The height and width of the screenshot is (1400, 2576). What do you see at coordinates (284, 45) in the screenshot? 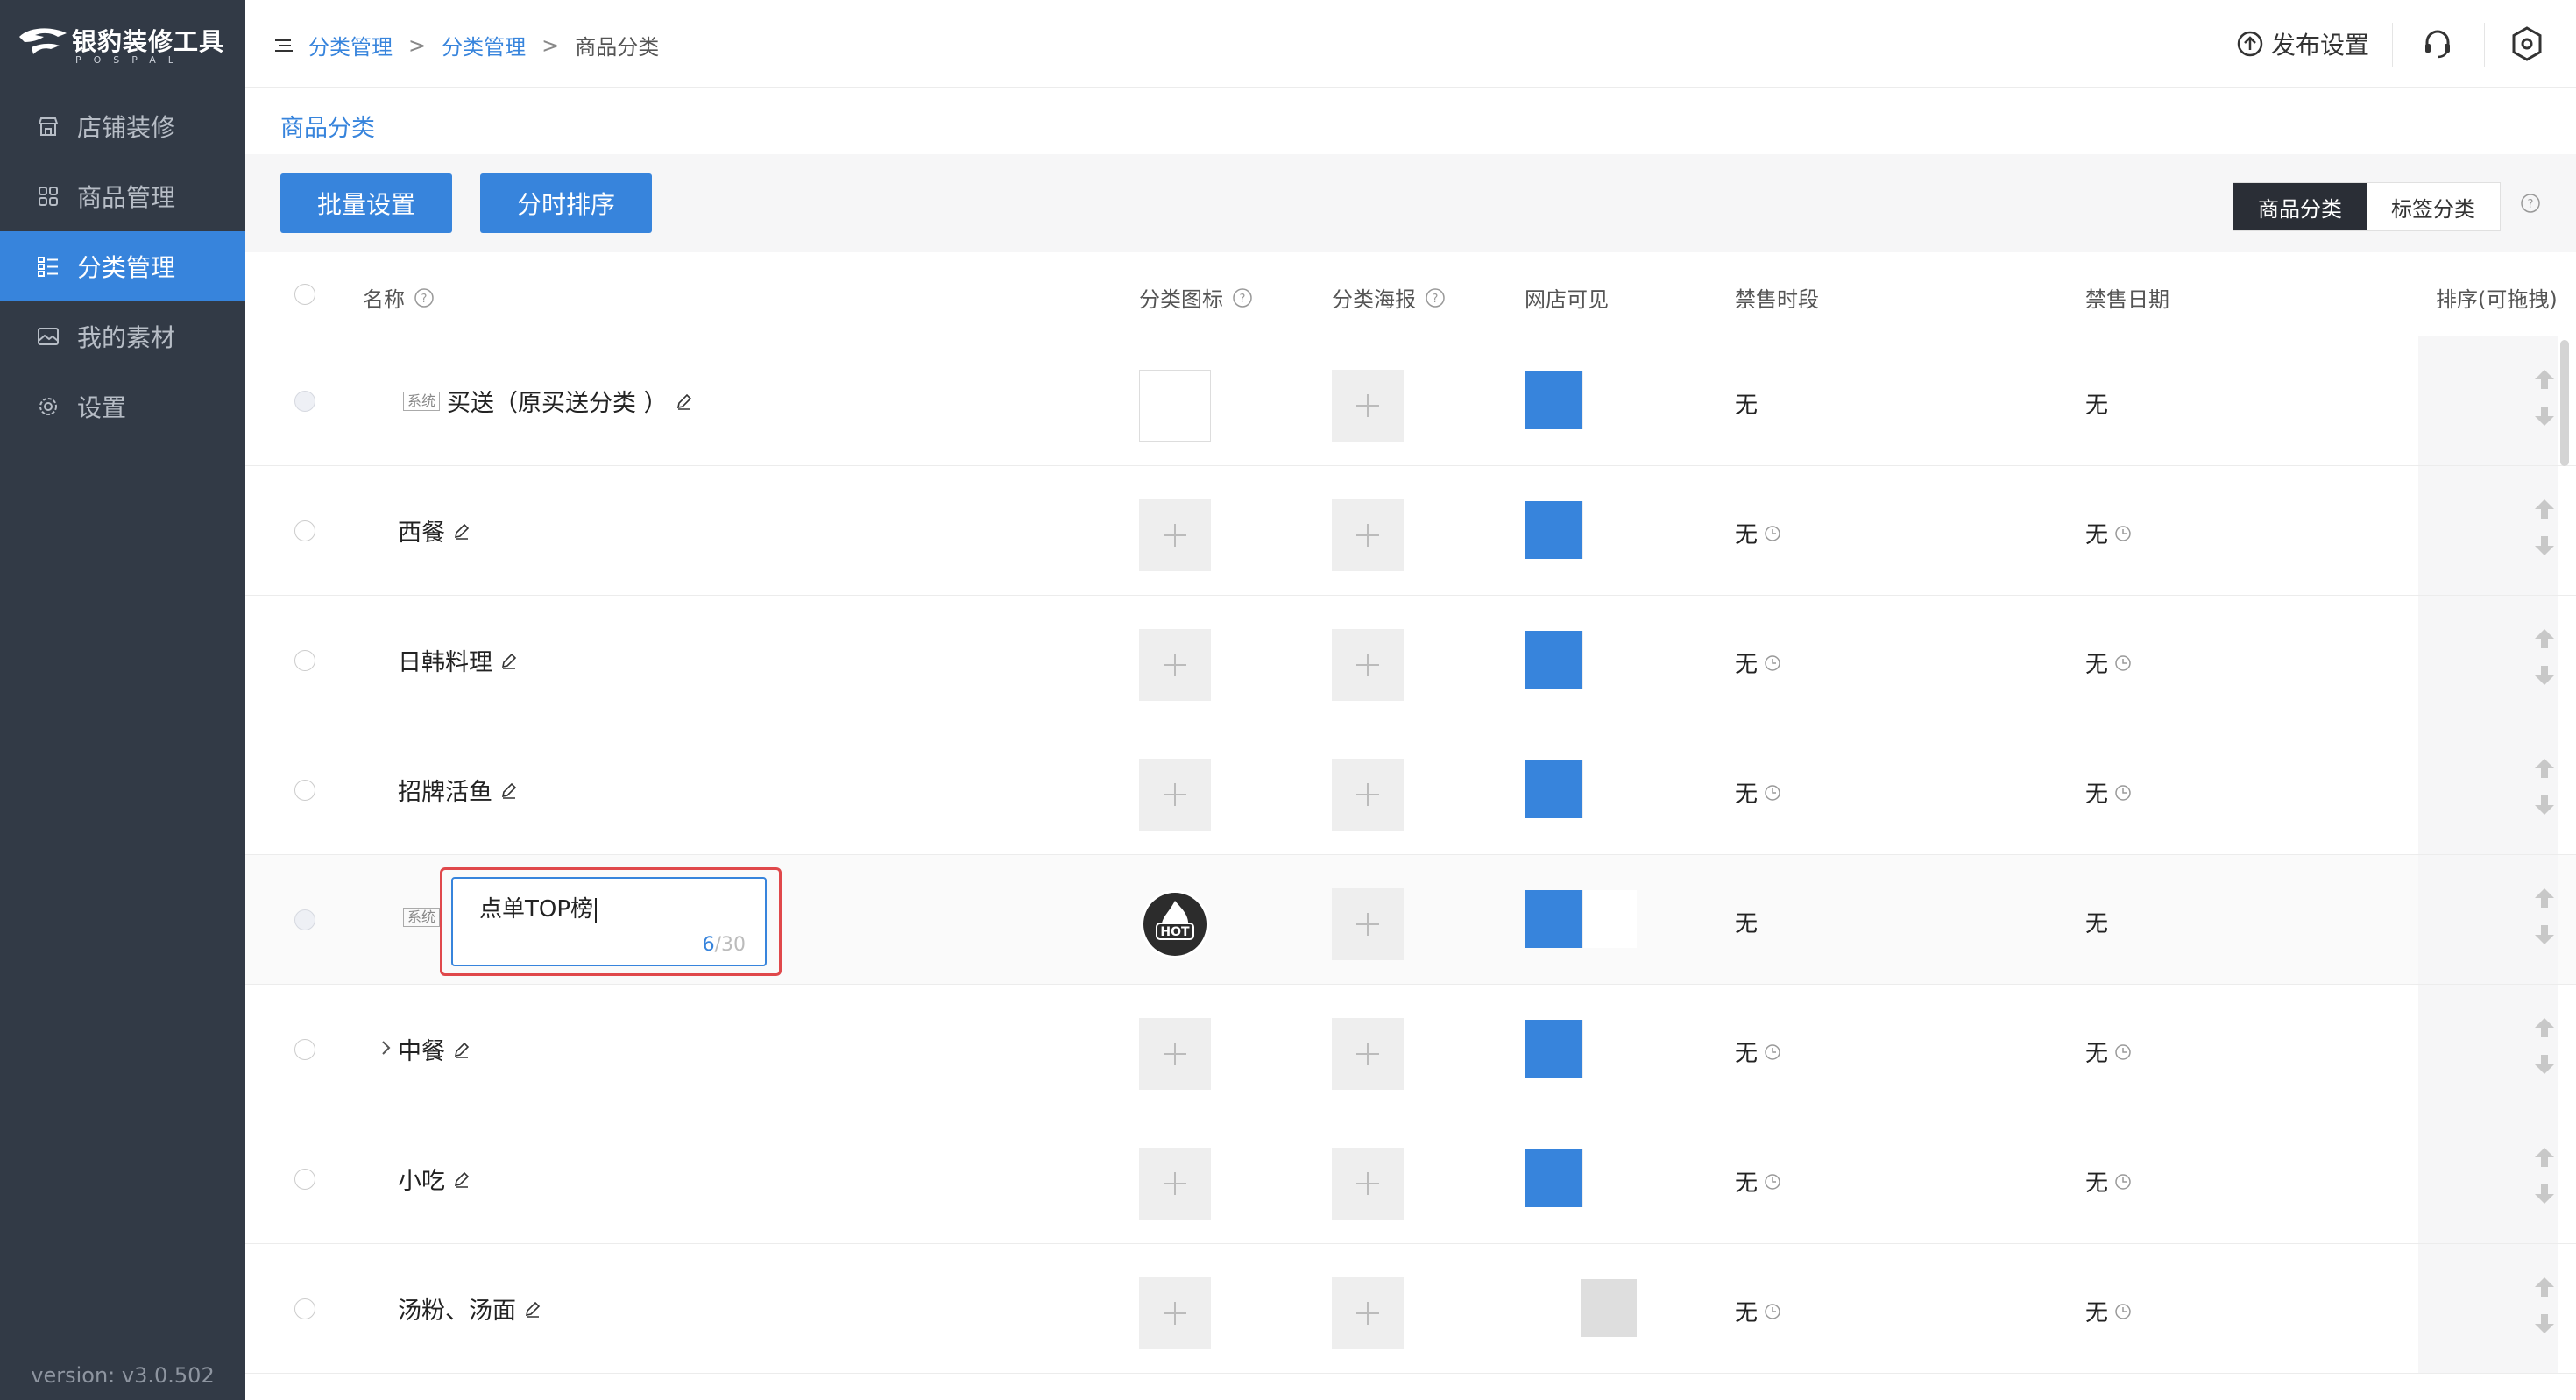
I see `menu-icon` at bounding box center [284, 45].